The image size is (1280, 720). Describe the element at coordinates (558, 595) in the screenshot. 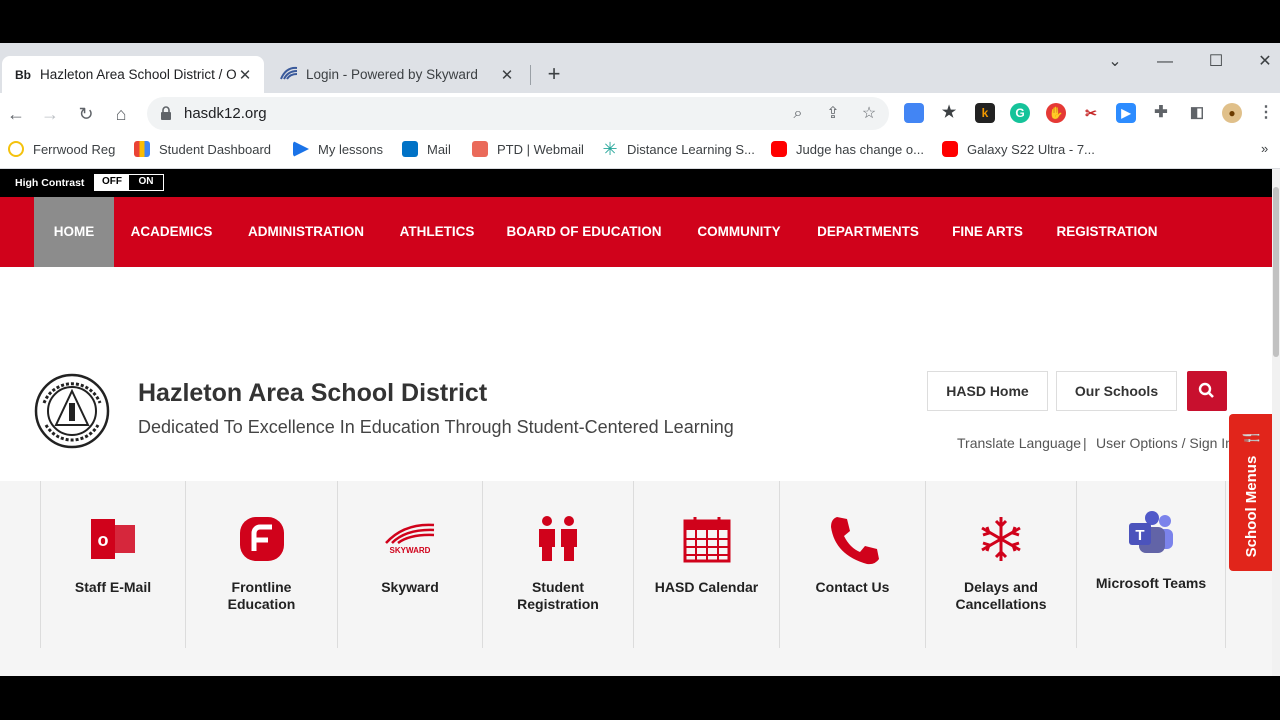

I see `quick-link-label: Student Registration` at that location.